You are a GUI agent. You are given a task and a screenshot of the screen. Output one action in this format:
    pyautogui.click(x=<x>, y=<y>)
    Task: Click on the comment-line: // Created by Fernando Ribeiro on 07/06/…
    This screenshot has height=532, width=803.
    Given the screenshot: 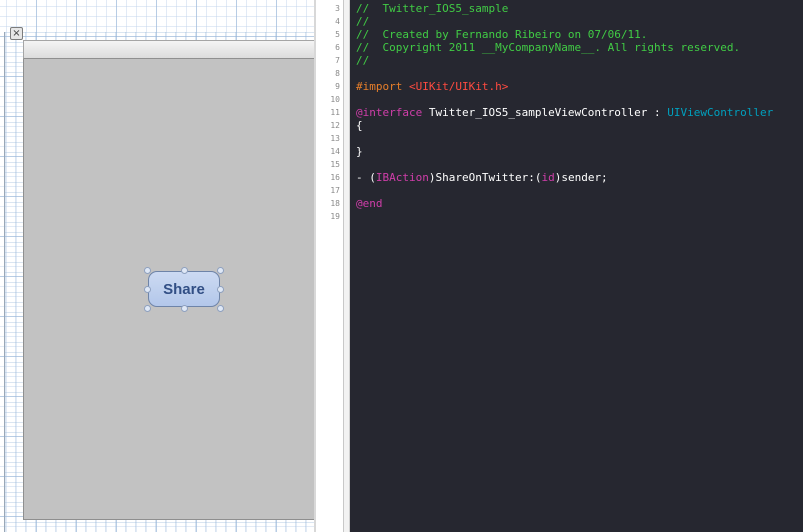 What is the action you would take?
    pyautogui.click(x=502, y=34)
    